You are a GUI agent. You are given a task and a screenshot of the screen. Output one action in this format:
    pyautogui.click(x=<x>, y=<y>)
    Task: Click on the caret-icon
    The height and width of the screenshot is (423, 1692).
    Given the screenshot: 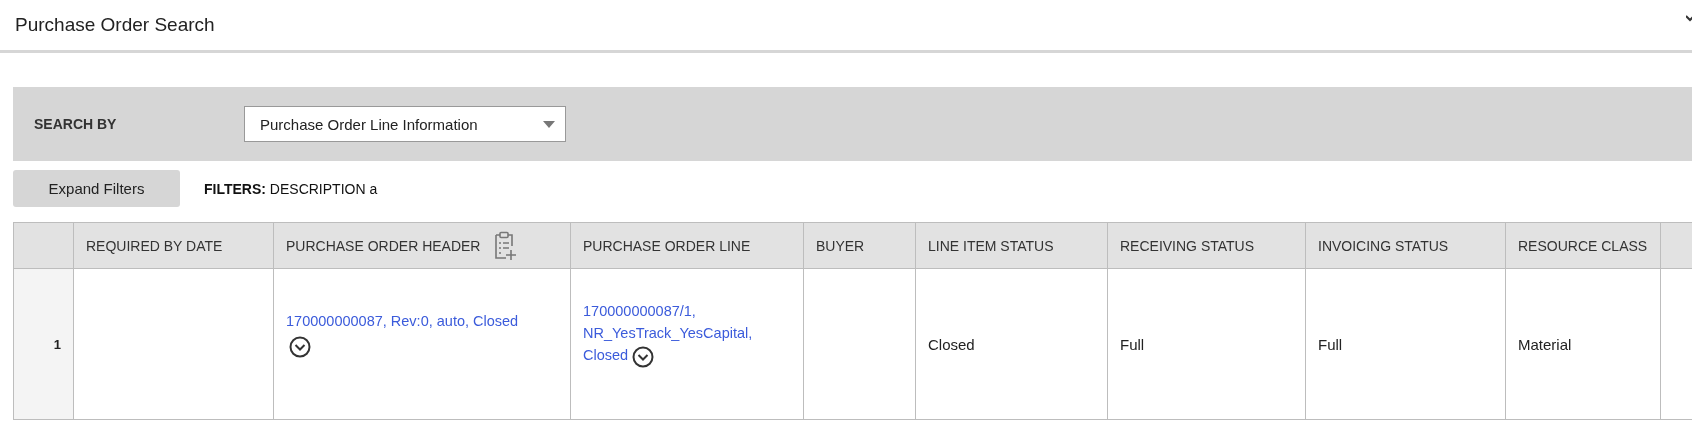 What is the action you would take?
    pyautogui.click(x=549, y=124)
    